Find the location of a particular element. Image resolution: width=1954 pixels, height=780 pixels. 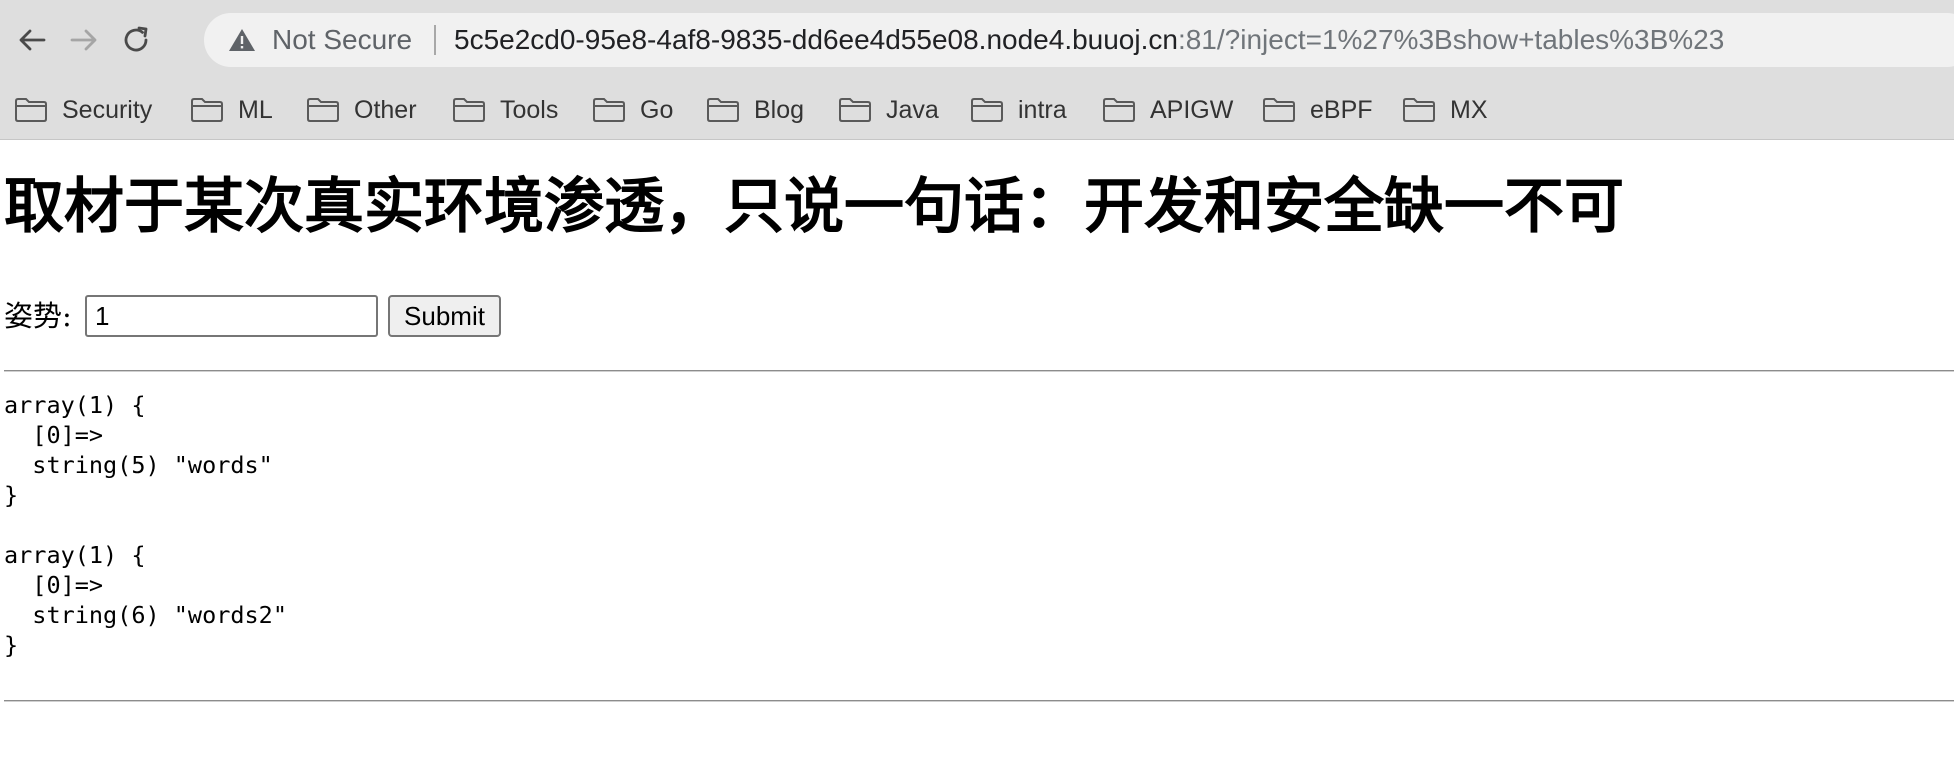

bookmark-label: Security is located at coordinates (107, 109).